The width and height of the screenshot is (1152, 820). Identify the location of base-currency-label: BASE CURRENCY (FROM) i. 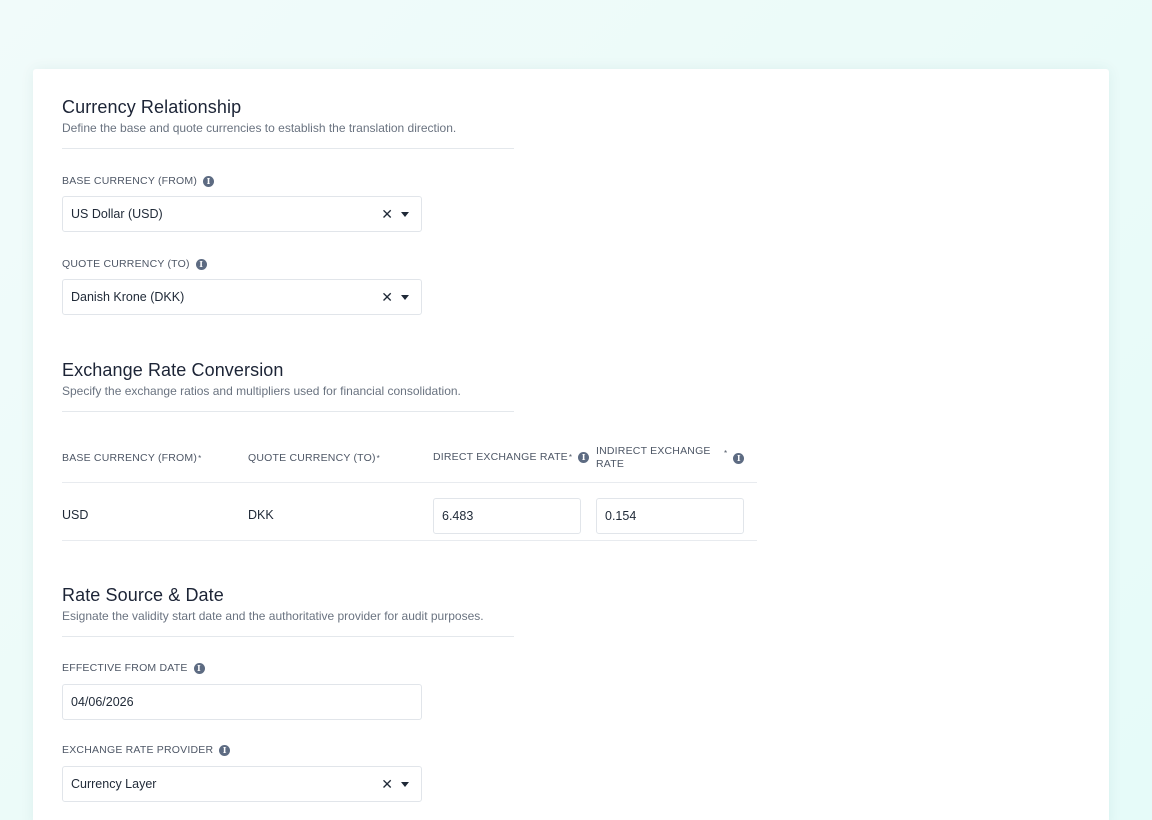
(138, 181).